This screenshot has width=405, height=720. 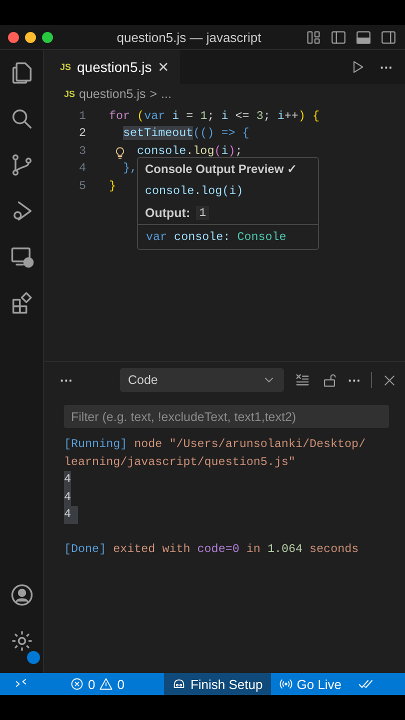 What do you see at coordinates (77, 684) in the screenshot?
I see `error-icon` at bounding box center [77, 684].